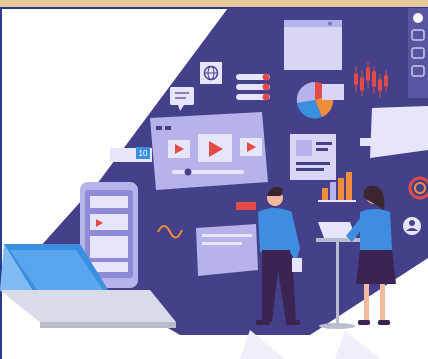 This screenshot has height=359, width=428. Describe the element at coordinates (313, 157) in the screenshot. I see `profile-card` at that location.